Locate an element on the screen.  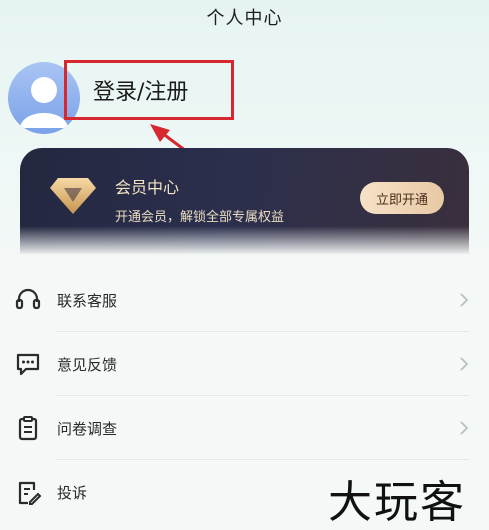
menu-item-contact-support: 联系客服 is located at coordinates (244, 300).